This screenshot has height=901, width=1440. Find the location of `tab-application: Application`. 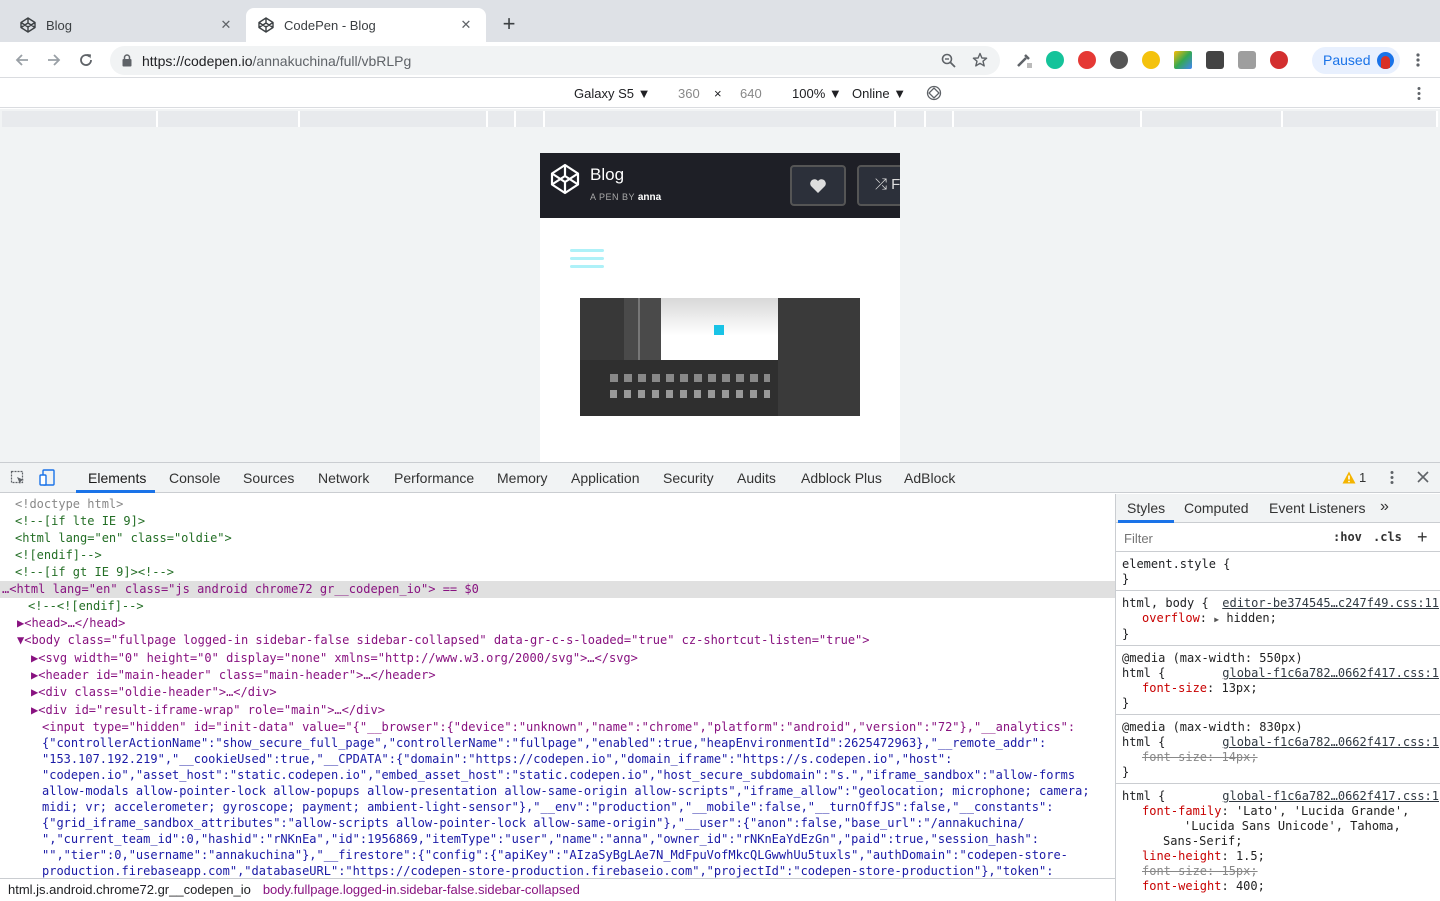

tab-application: Application is located at coordinates (605, 478).